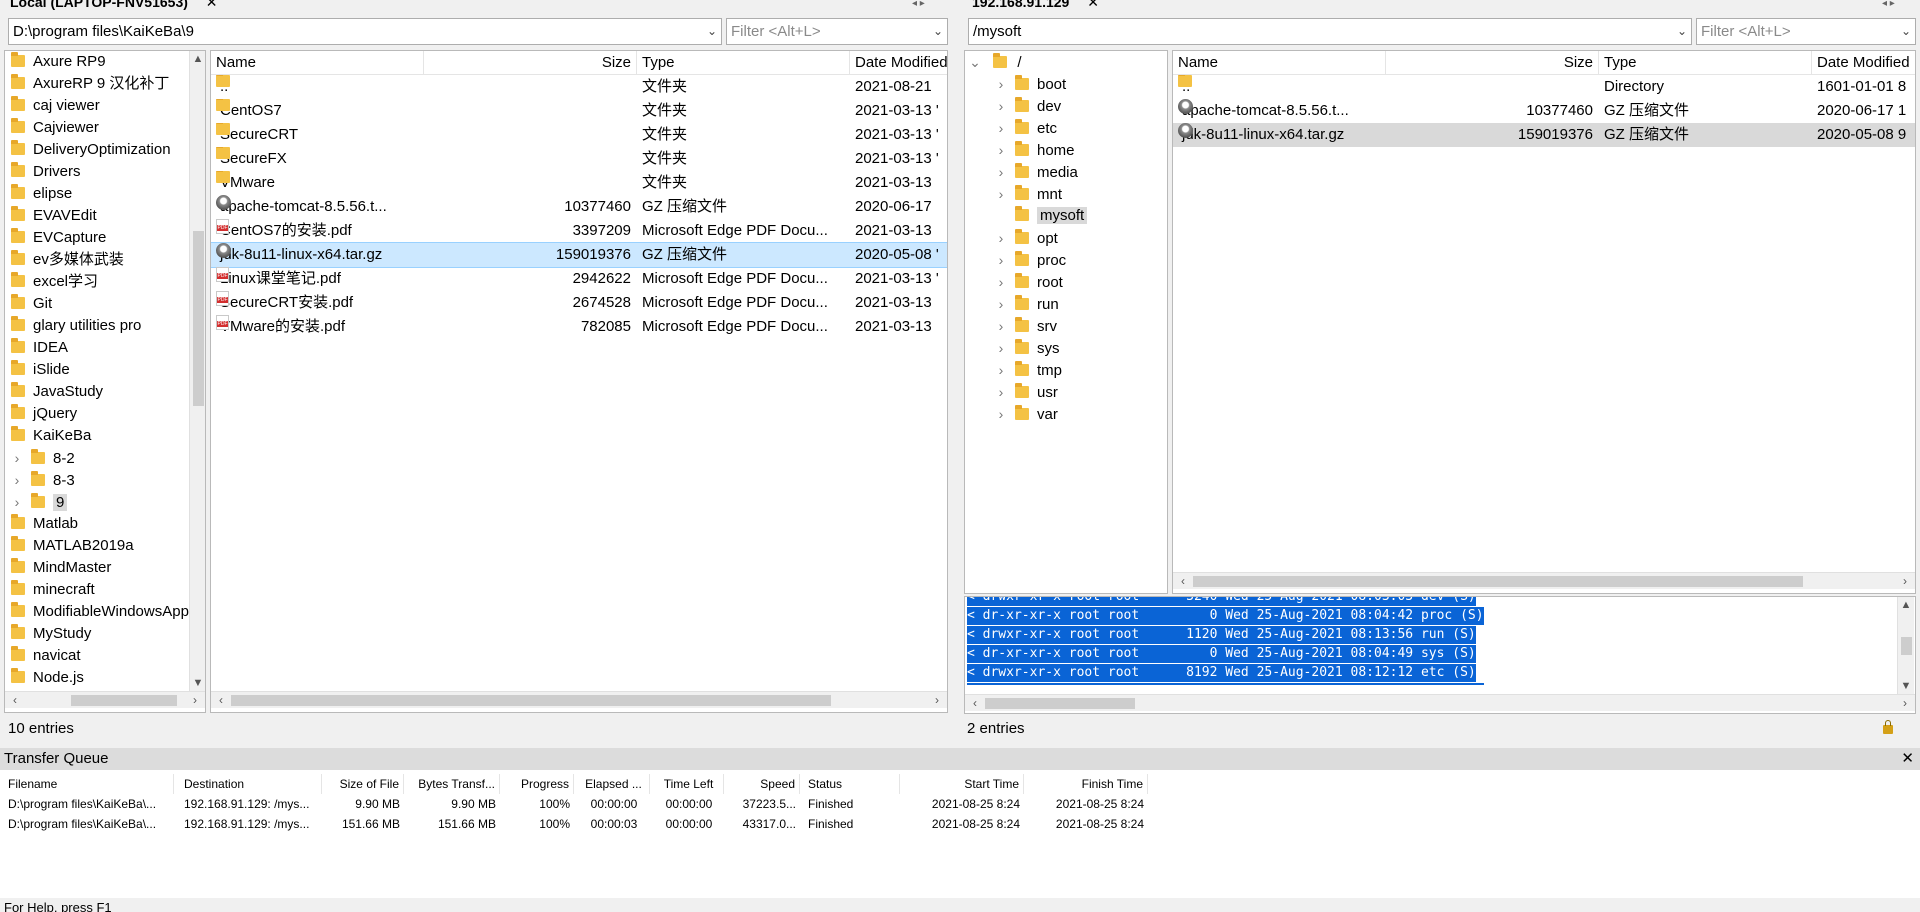 The width and height of the screenshot is (1920, 912). Describe the element at coordinates (97, 634) in the screenshot. I see `tree-item: MyStudy` at that location.